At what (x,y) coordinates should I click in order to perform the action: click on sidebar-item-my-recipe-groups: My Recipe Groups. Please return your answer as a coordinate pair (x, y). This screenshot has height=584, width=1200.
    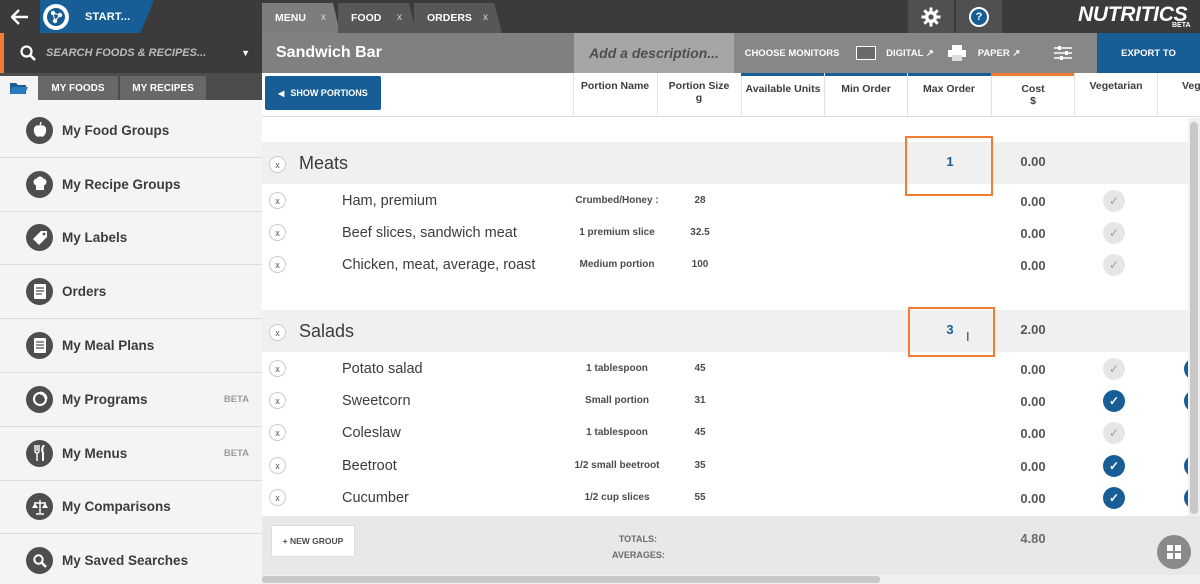
    Looking at the image, I should click on (131, 184).